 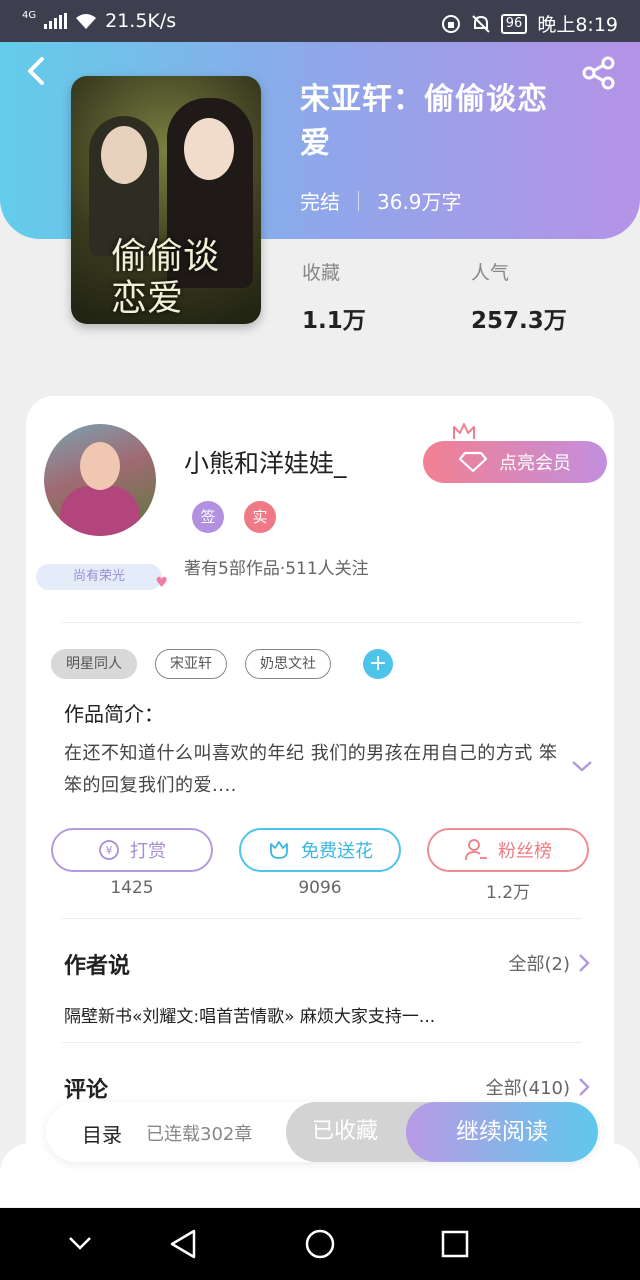 I want to click on user-icon, so click(x=476, y=850).